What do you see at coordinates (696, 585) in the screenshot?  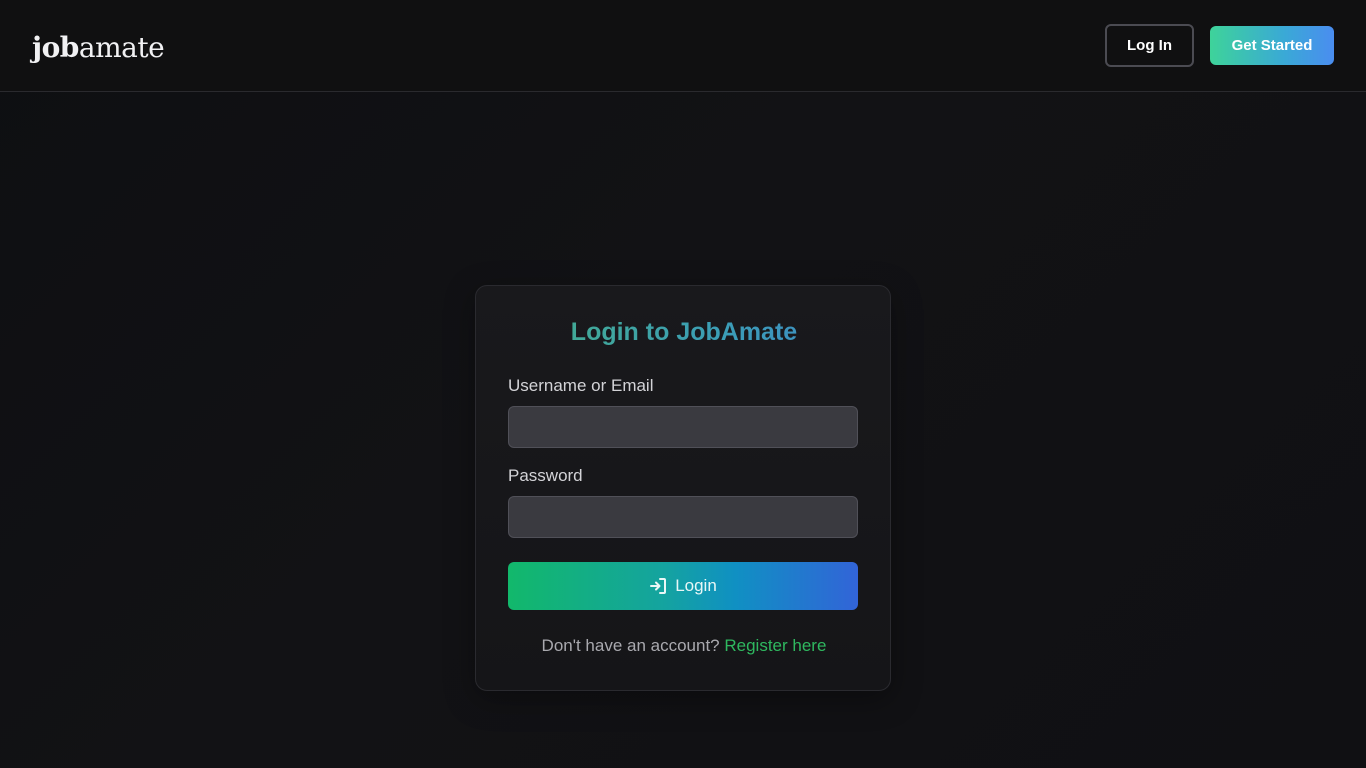 I see `login-submit-label: Login` at bounding box center [696, 585].